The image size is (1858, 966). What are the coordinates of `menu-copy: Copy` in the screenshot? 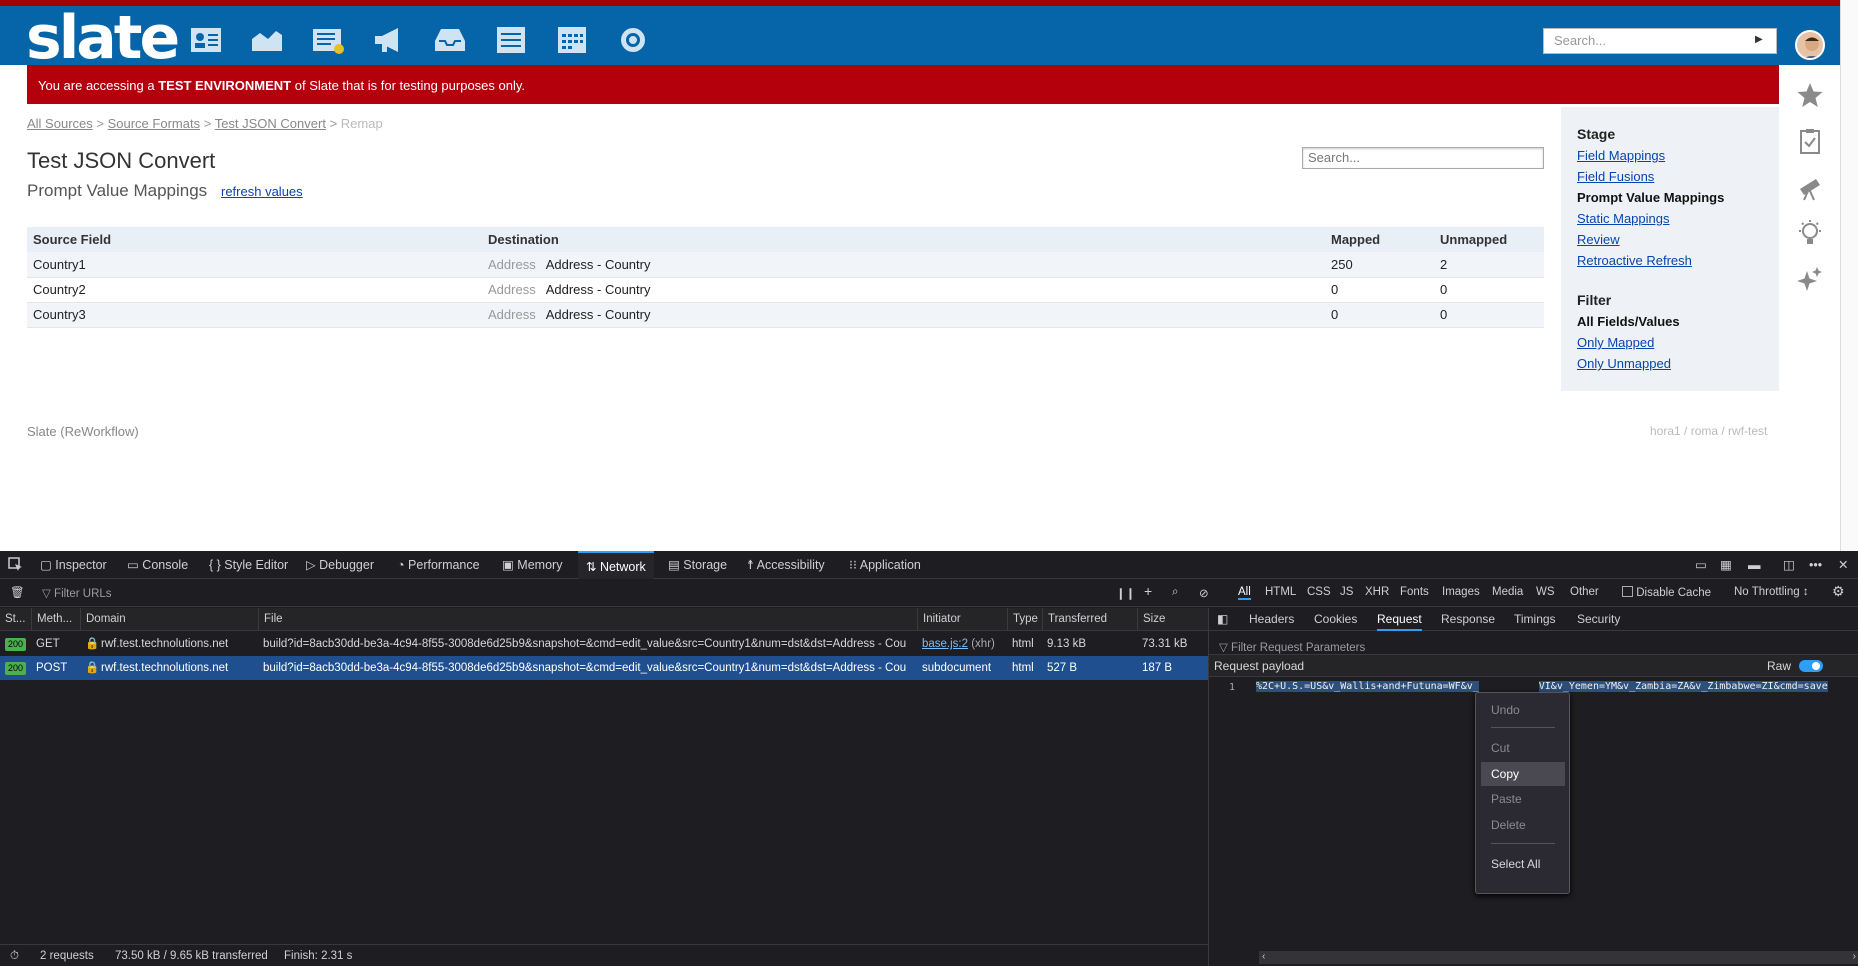 It's located at (1523, 774).